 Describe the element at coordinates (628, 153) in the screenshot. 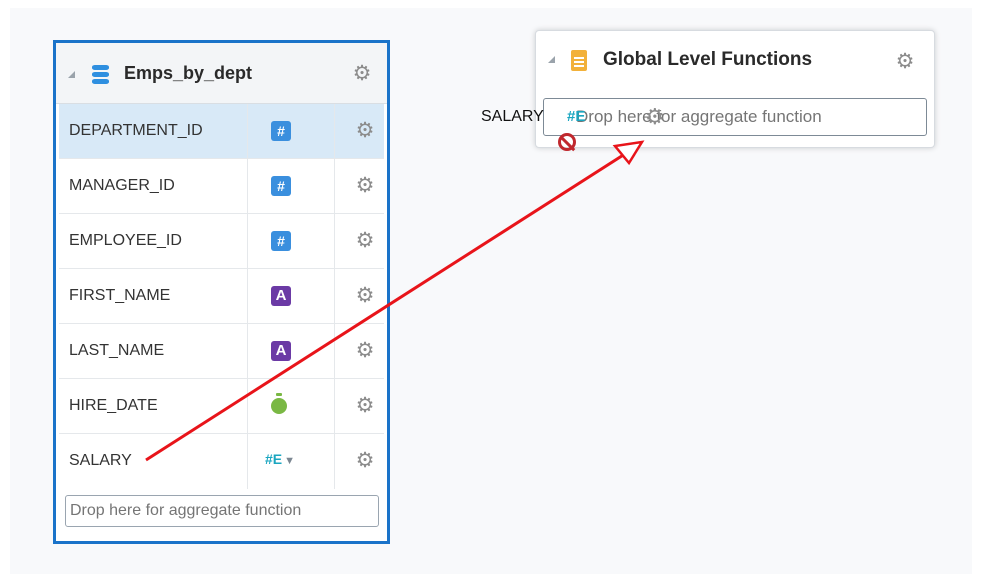

I see `arrow-head` at that location.